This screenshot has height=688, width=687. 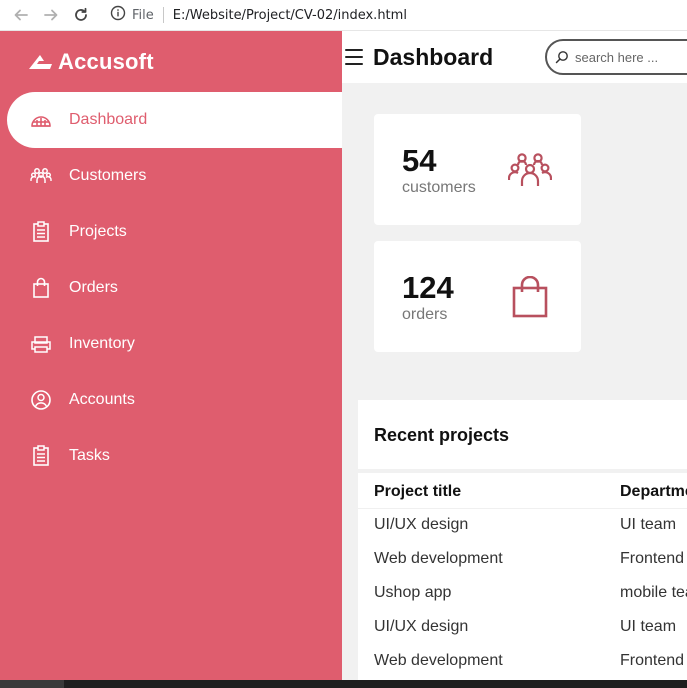 I want to click on address-bar-url: E:/Website/Project/CV-02/index.html, so click(x=290, y=15).